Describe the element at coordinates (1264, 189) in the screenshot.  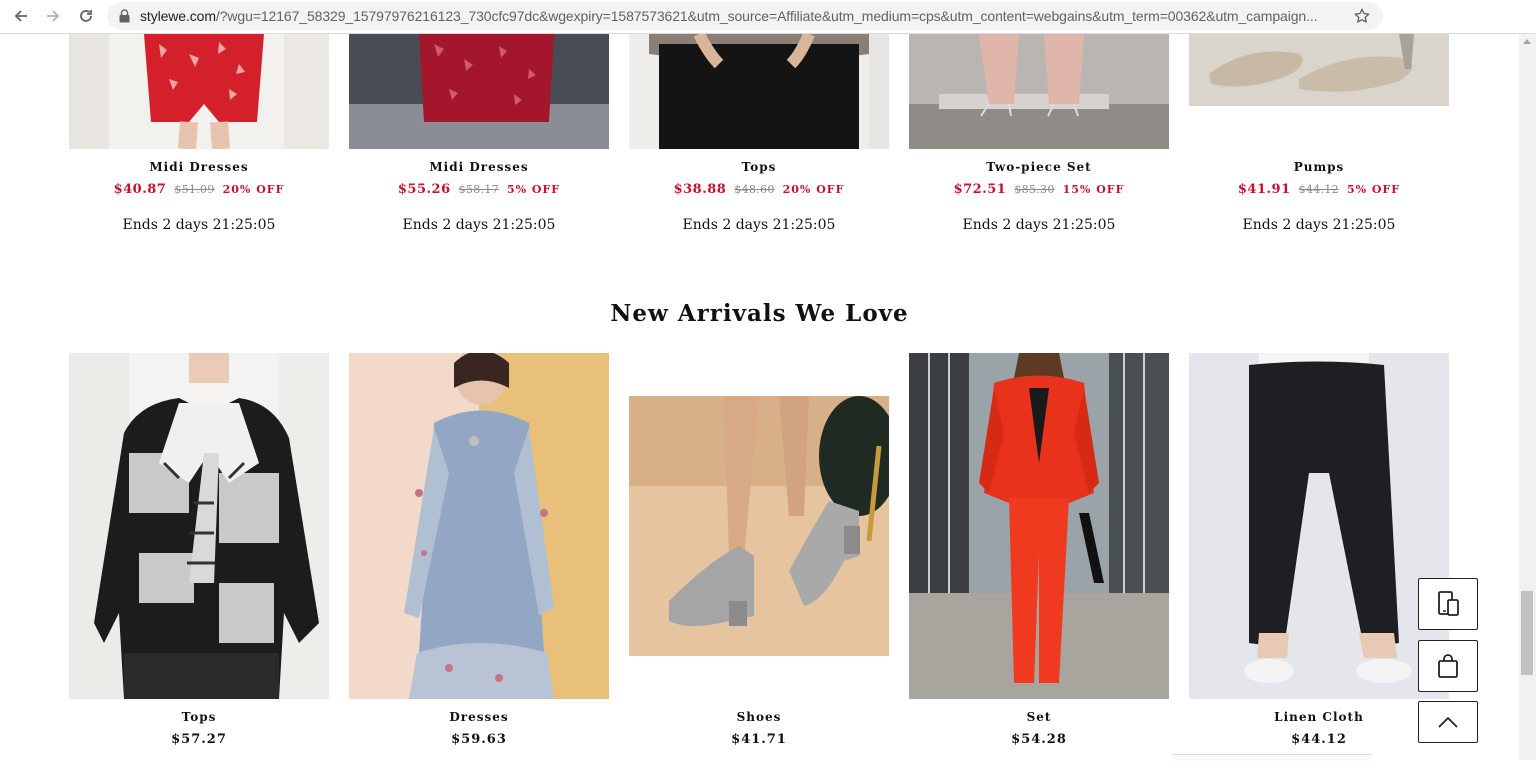
I see `sale-price: $41.91` at that location.